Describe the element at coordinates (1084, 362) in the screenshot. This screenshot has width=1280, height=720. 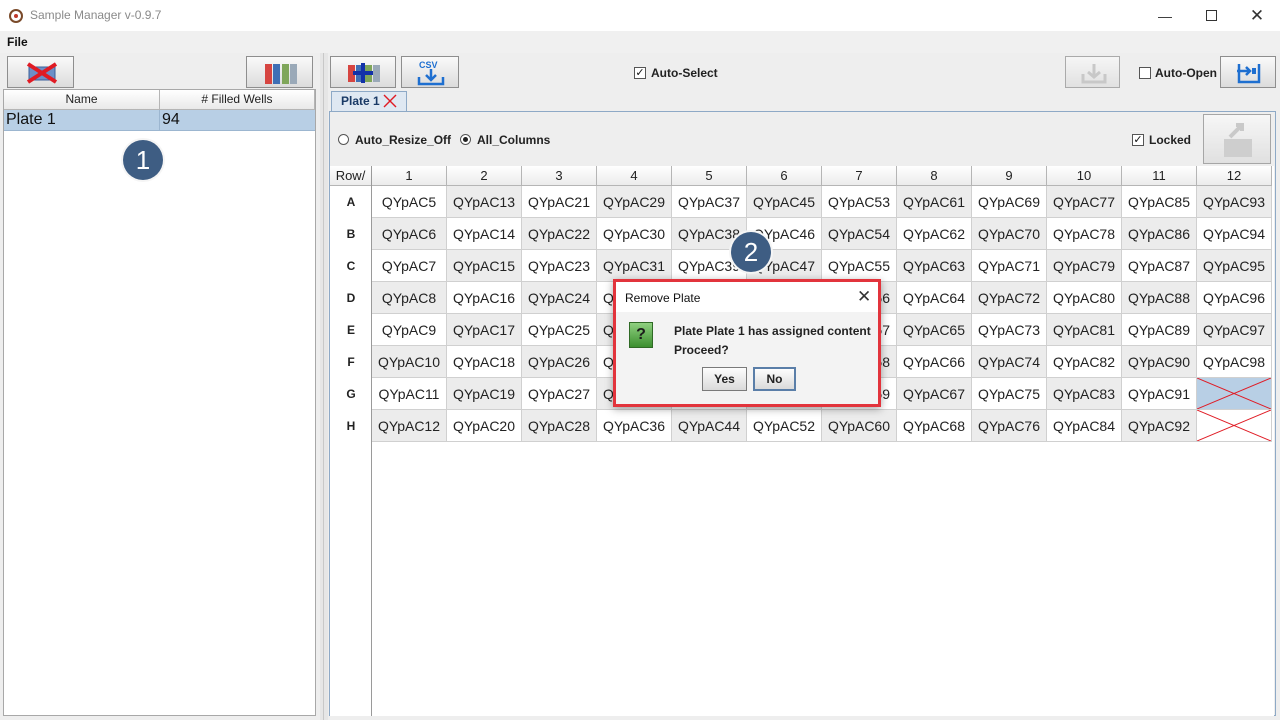
I see `well-cell: QYpAC82` at that location.